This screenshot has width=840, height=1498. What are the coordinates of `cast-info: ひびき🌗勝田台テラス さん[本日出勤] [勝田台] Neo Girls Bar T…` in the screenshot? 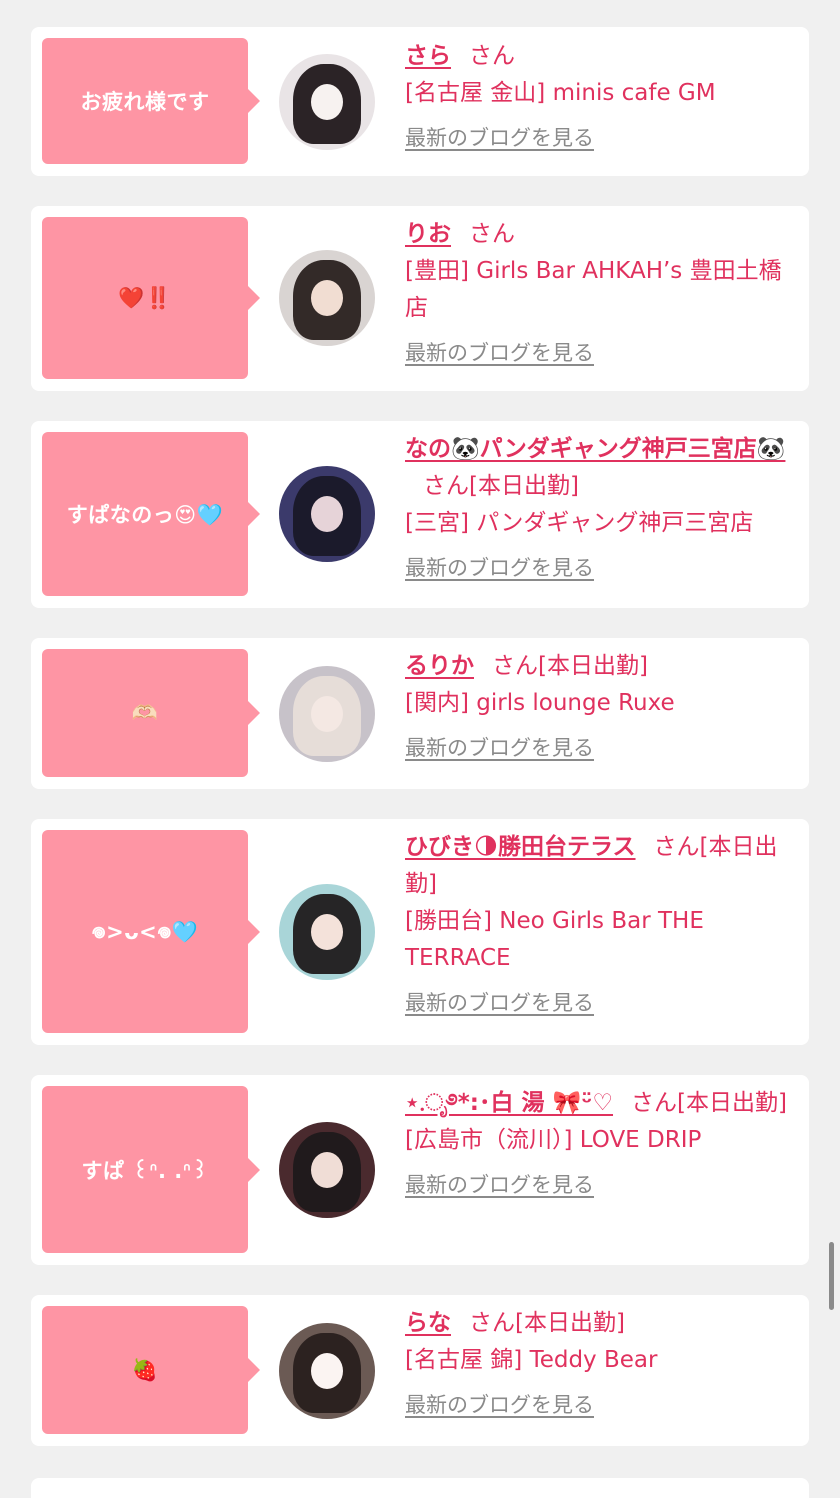 It's located at (597, 925).